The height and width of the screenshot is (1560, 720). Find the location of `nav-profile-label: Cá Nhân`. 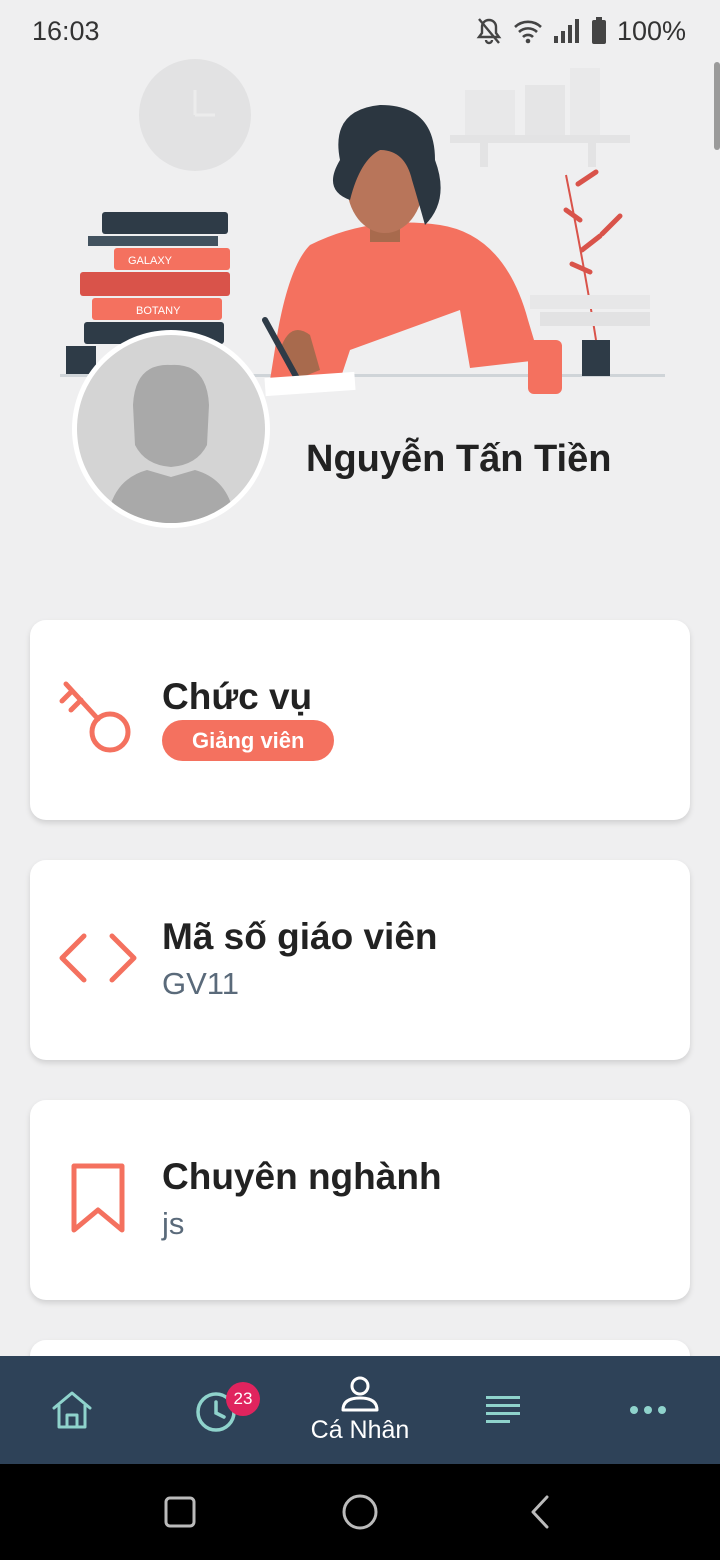

nav-profile-label: Cá Nhân is located at coordinates (360, 1429).